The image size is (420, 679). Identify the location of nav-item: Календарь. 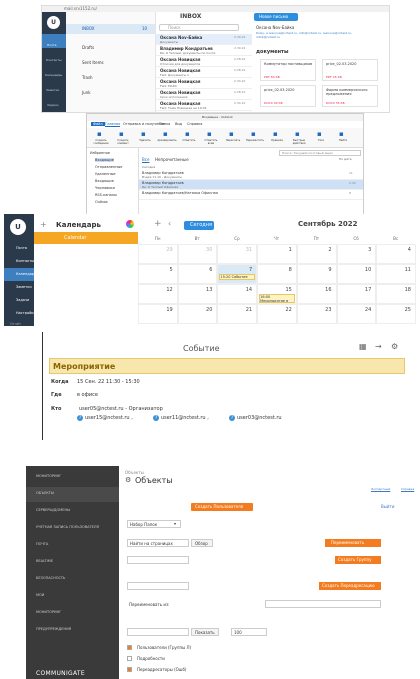
(19, 274).